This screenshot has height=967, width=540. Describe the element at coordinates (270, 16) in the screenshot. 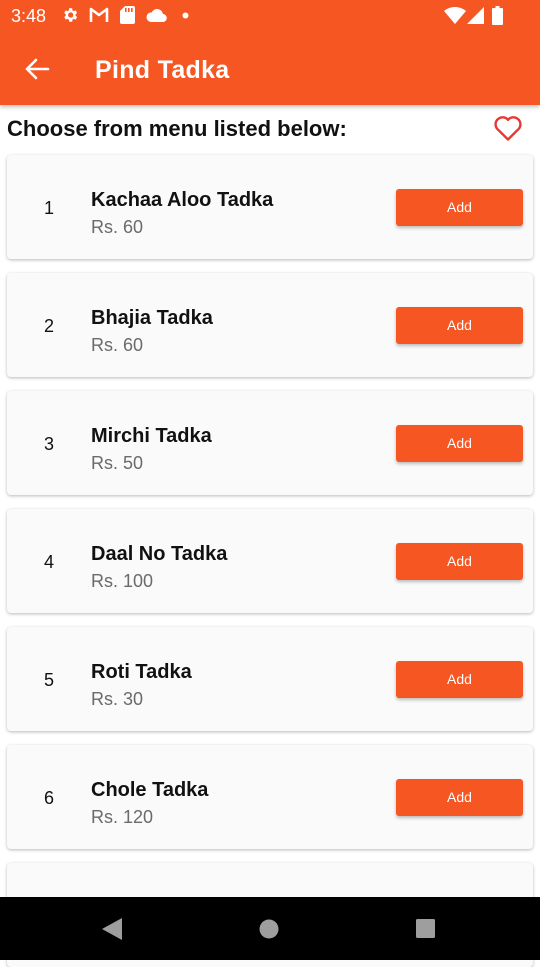

I see `status-bar: 3:48` at that location.